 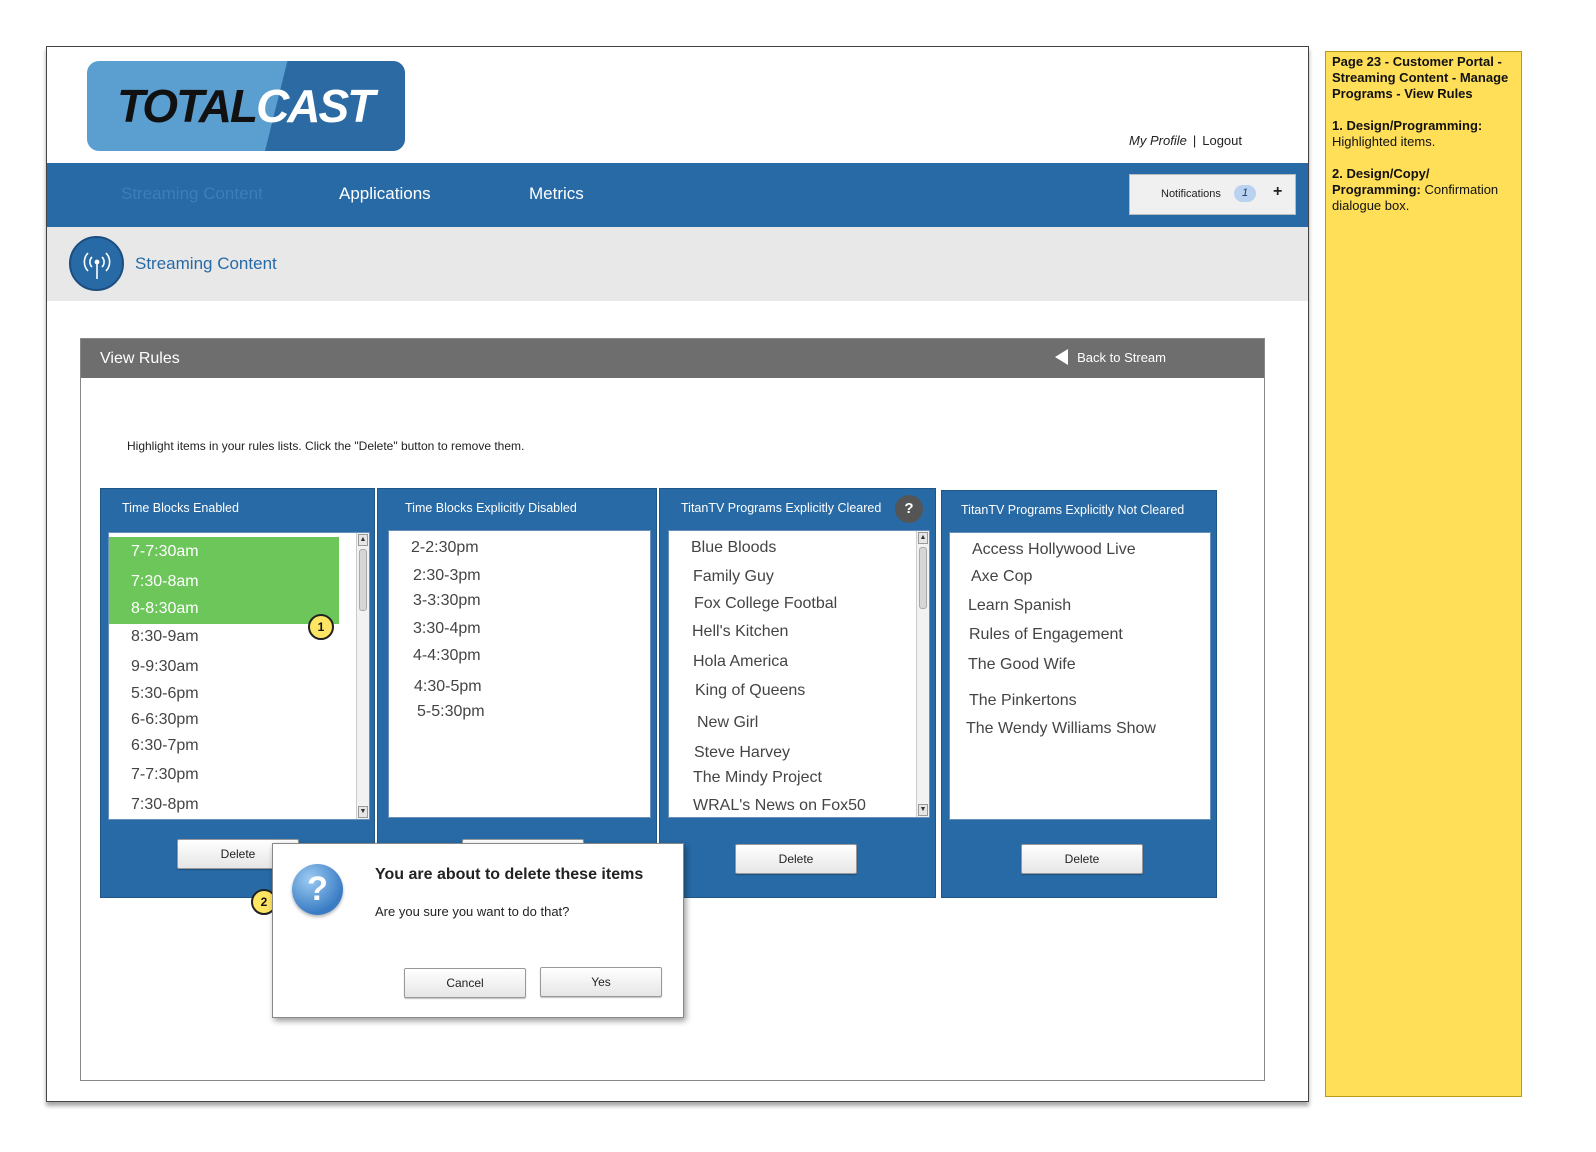 I want to click on broadcast-icon, so click(x=96, y=263).